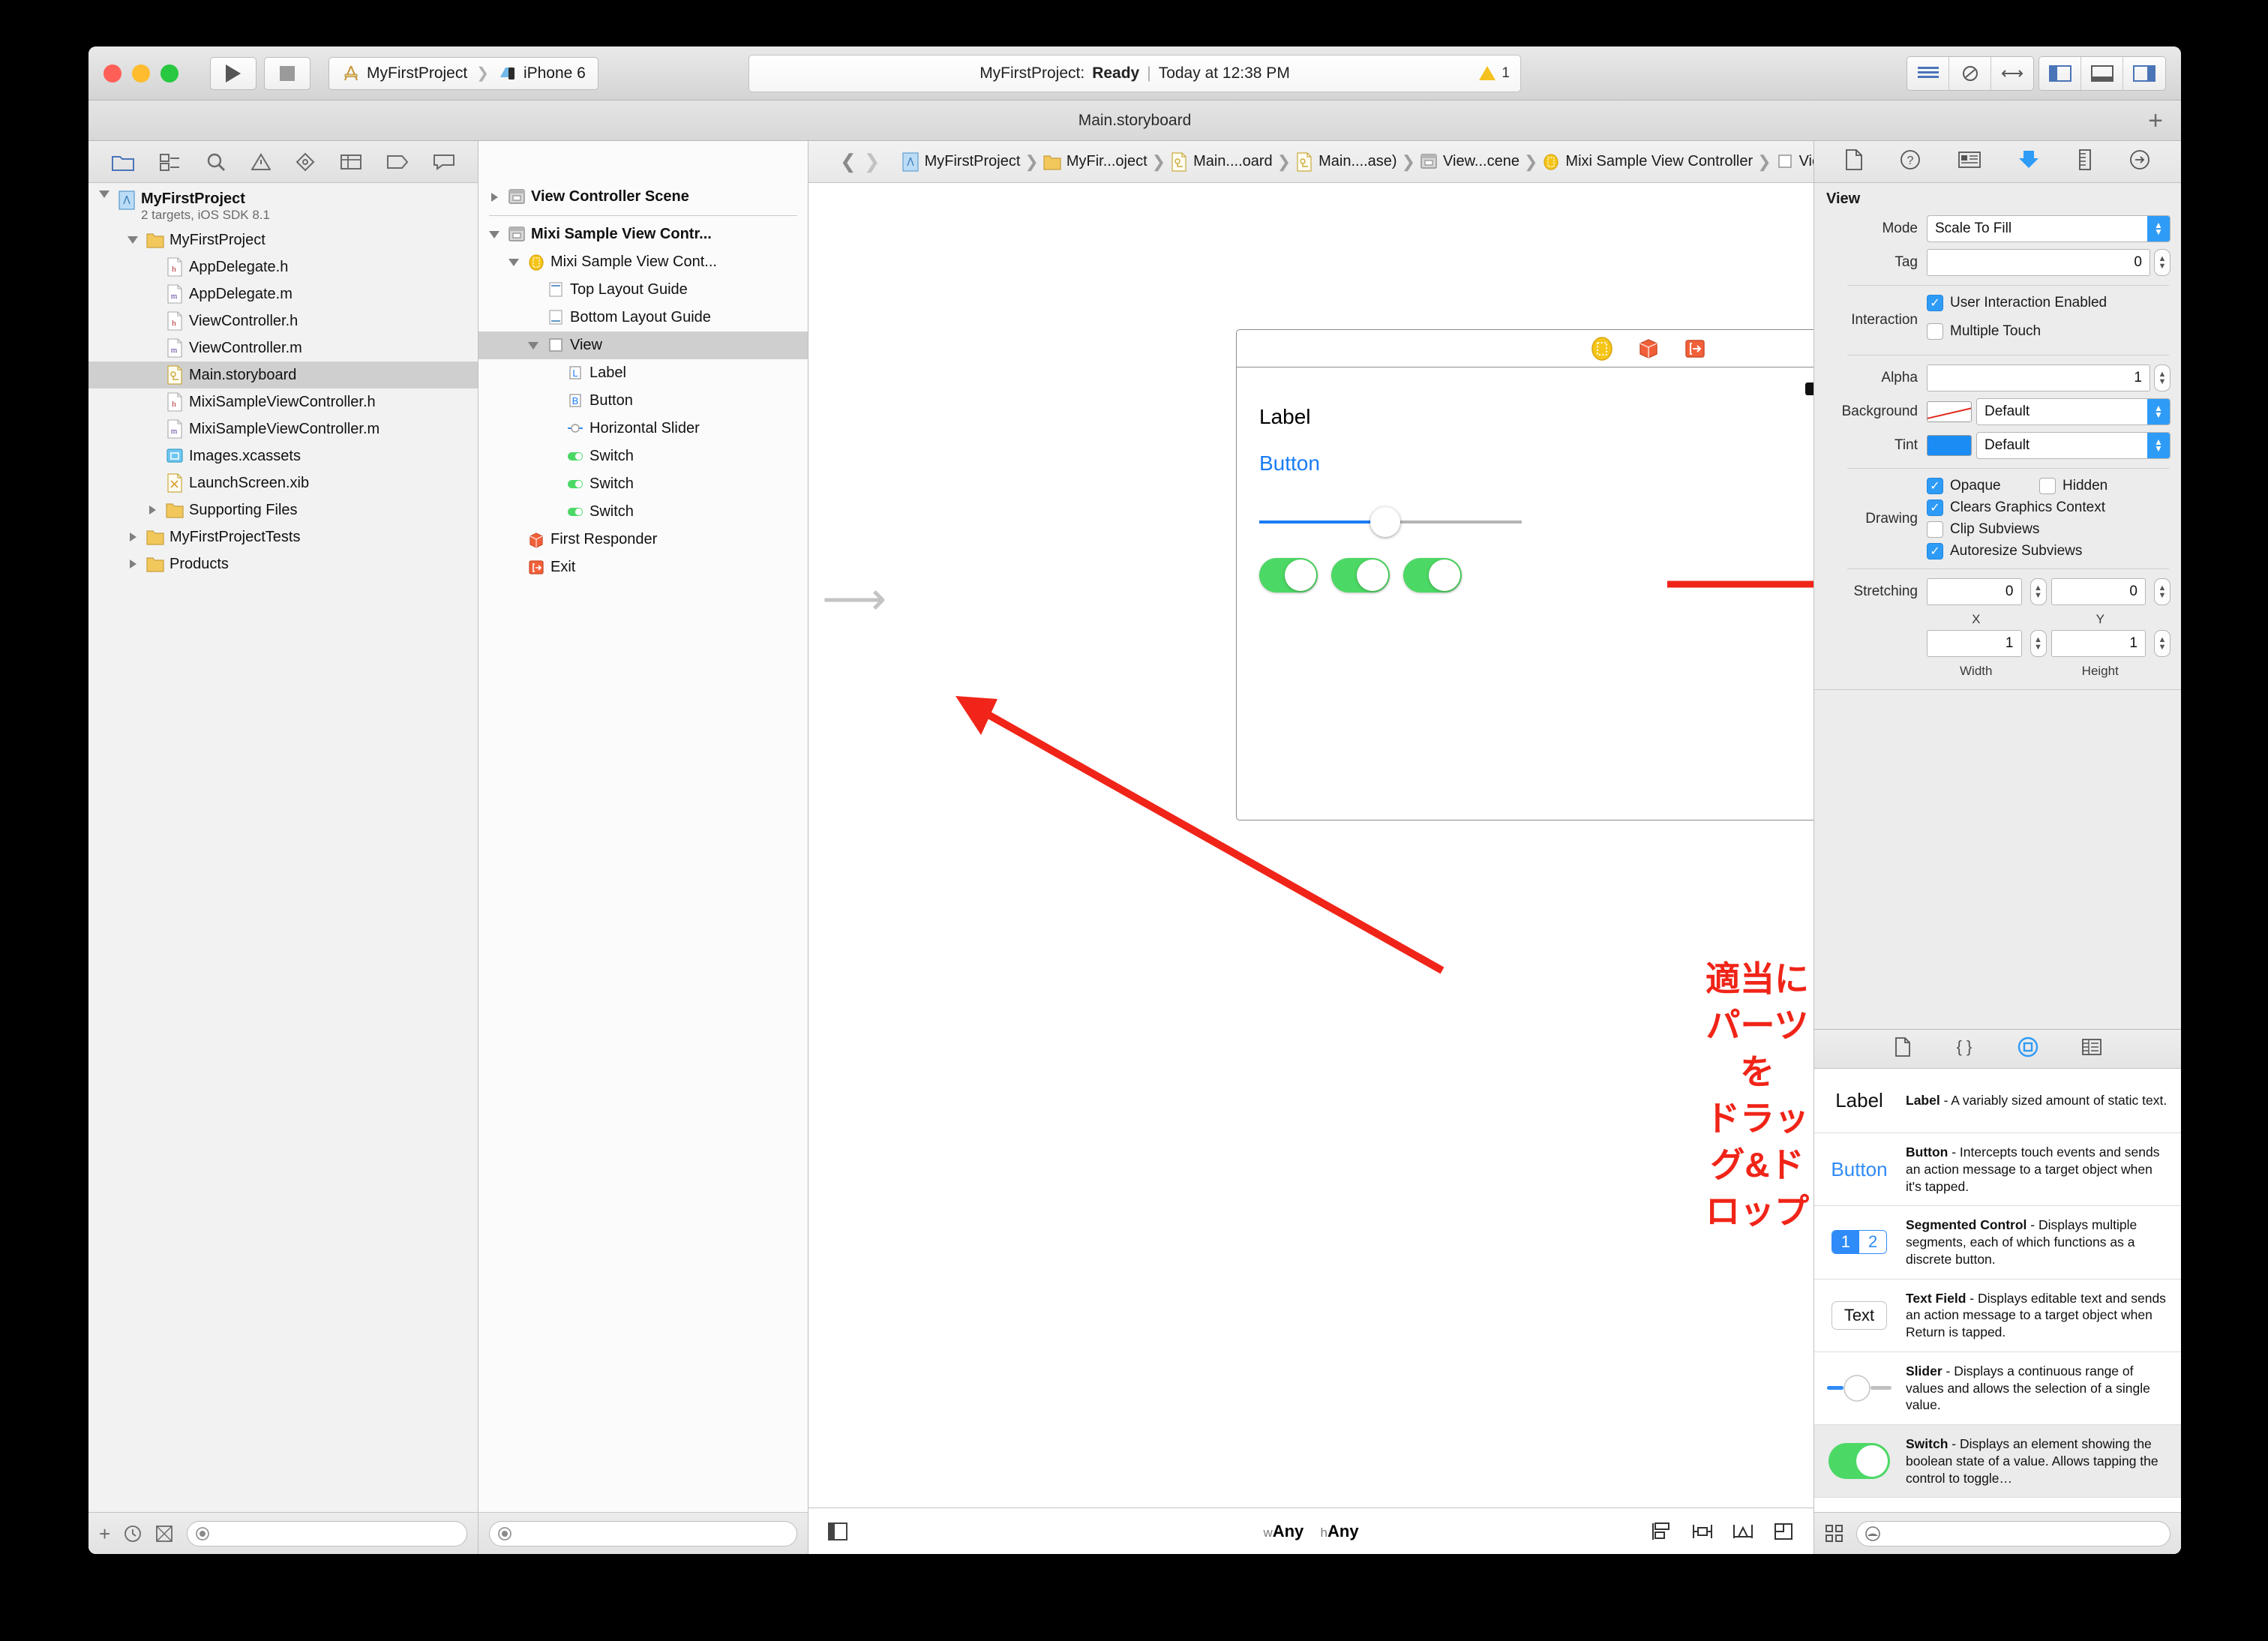 The height and width of the screenshot is (1641, 2268). I want to click on recent-files-icon, so click(133, 1534).